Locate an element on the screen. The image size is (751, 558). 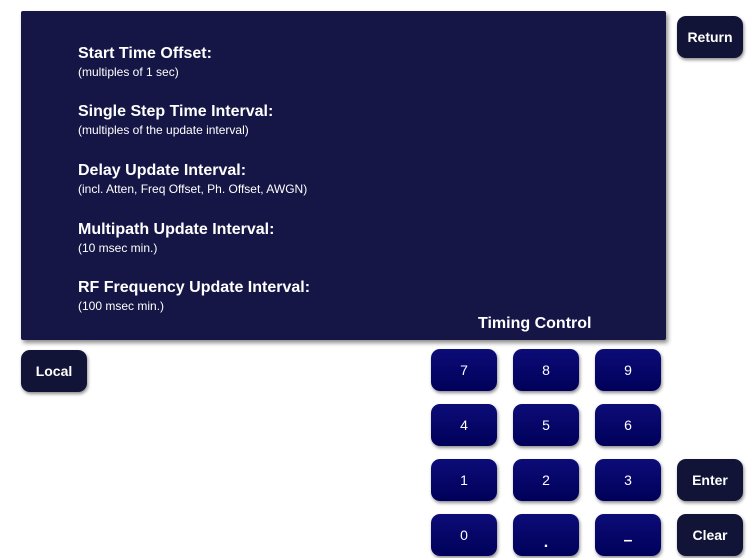
clear-button: Clear is located at coordinates (710, 535).